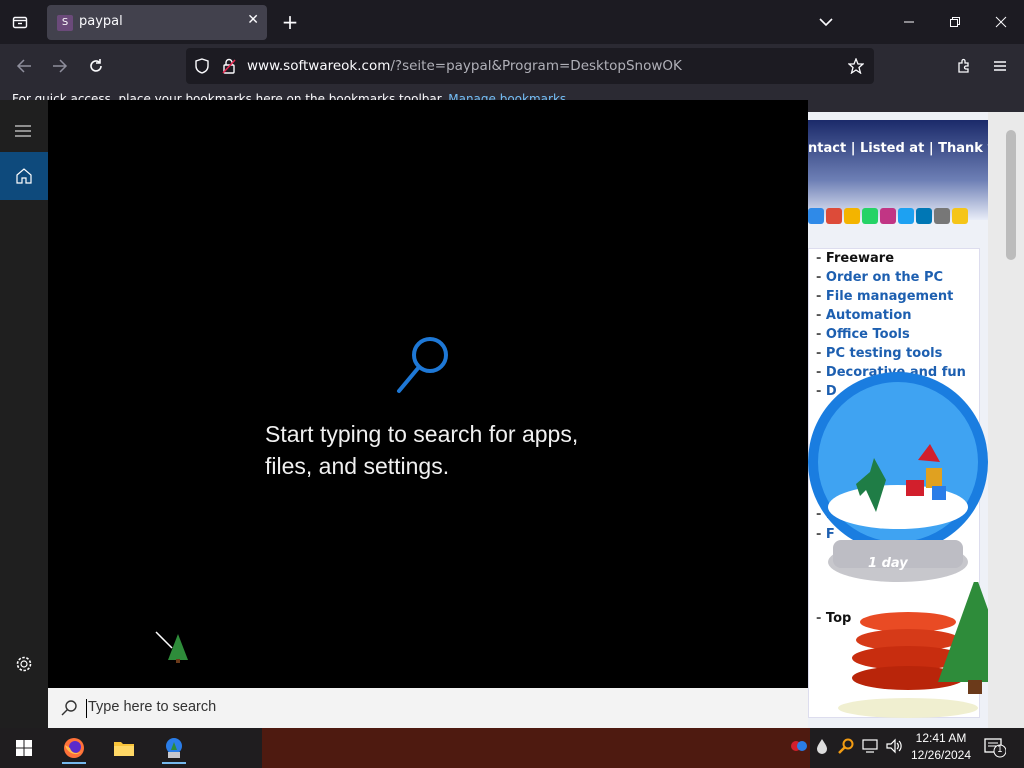  I want to click on webpage-nav: ntact | Listed at | Thank you, so click(911, 148).